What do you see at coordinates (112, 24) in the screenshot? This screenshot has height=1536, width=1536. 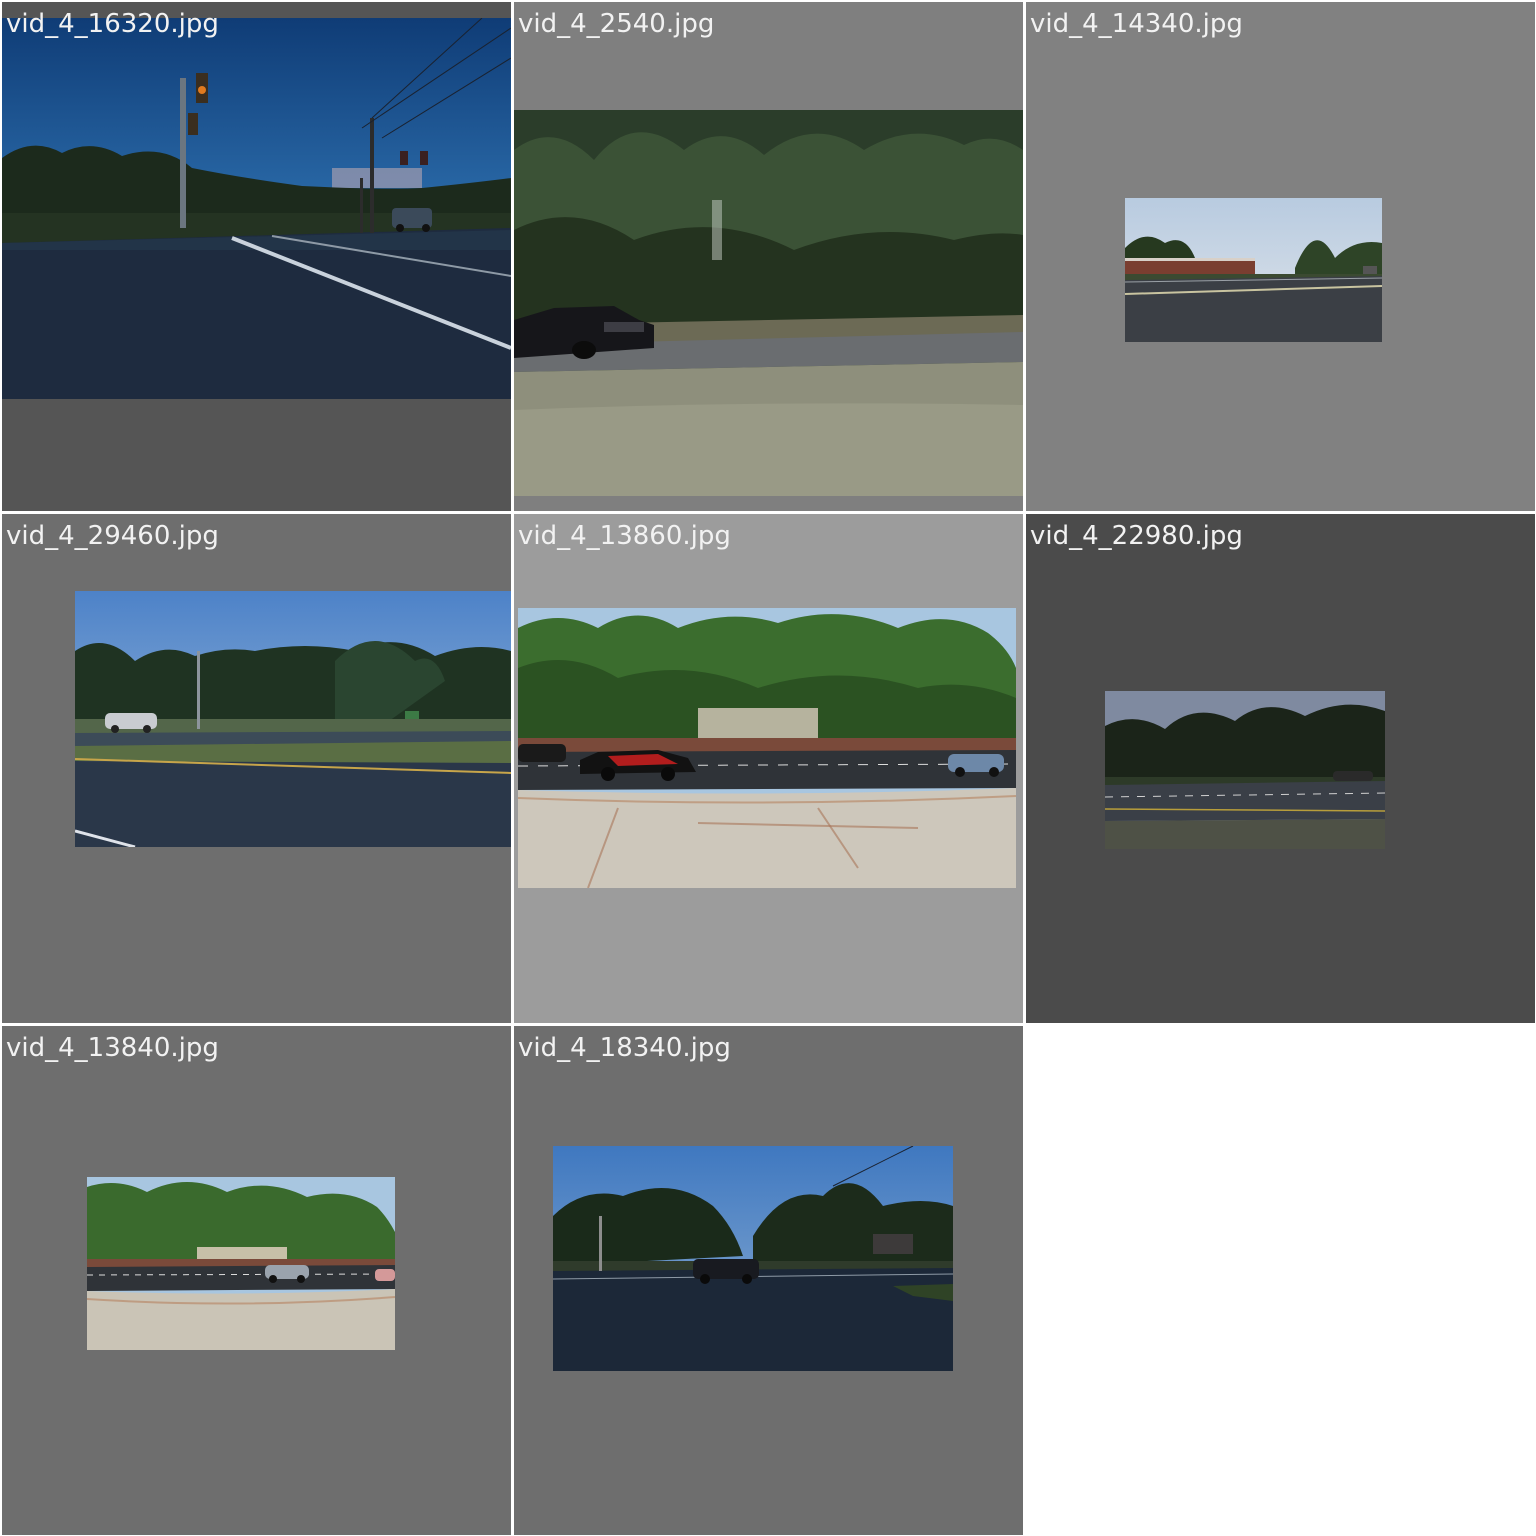 I see `filename-label: vid_4_16320.jpg` at bounding box center [112, 24].